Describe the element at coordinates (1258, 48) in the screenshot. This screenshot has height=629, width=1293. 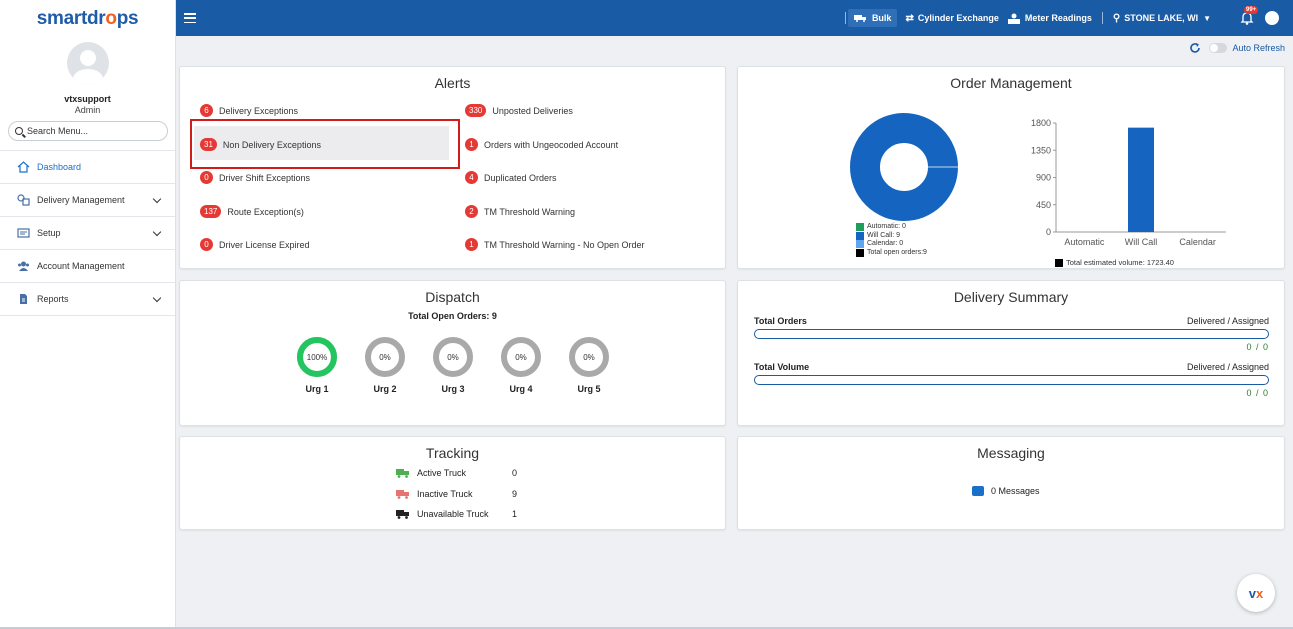
I see `auto-refresh-label: Auto Refresh` at that location.